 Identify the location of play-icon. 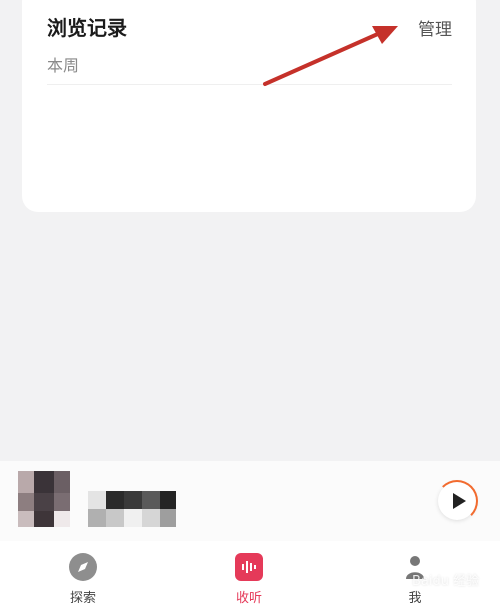
(459, 501).